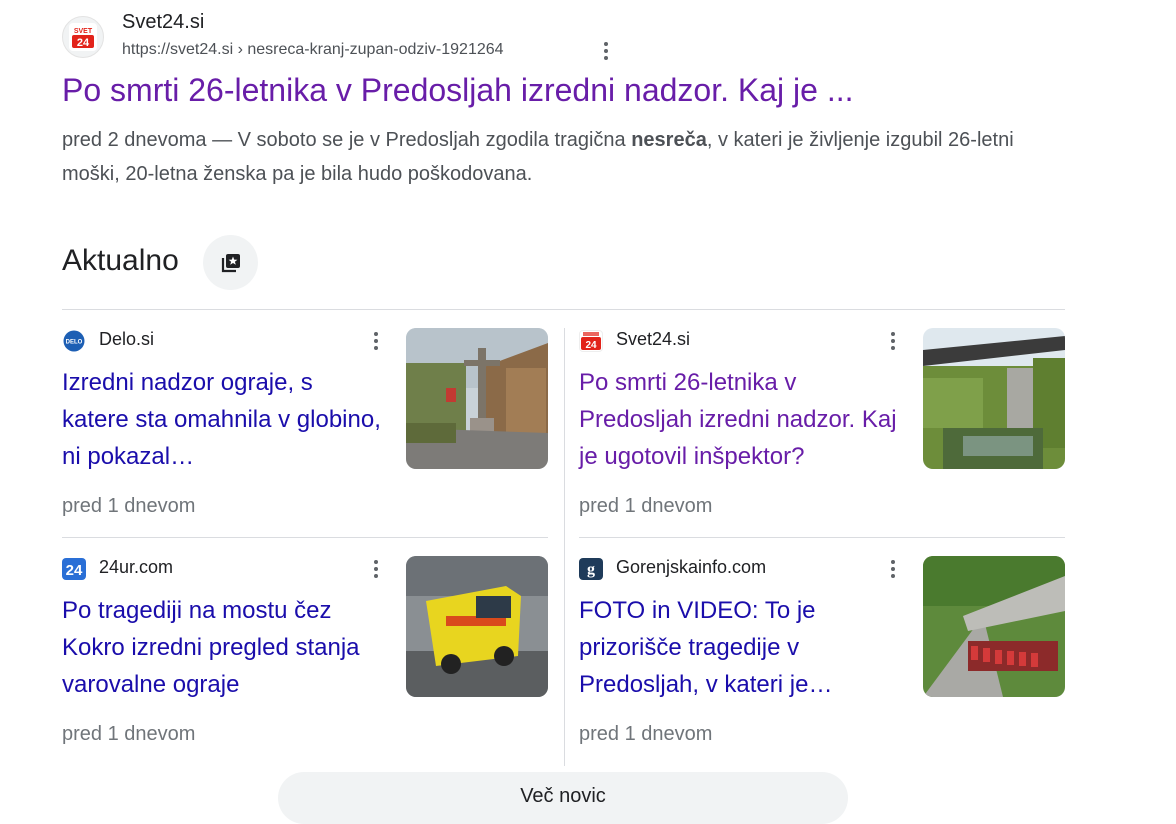 This screenshot has height=824, width=1176. I want to click on result-kebab-menu-icon, so click(606, 51).